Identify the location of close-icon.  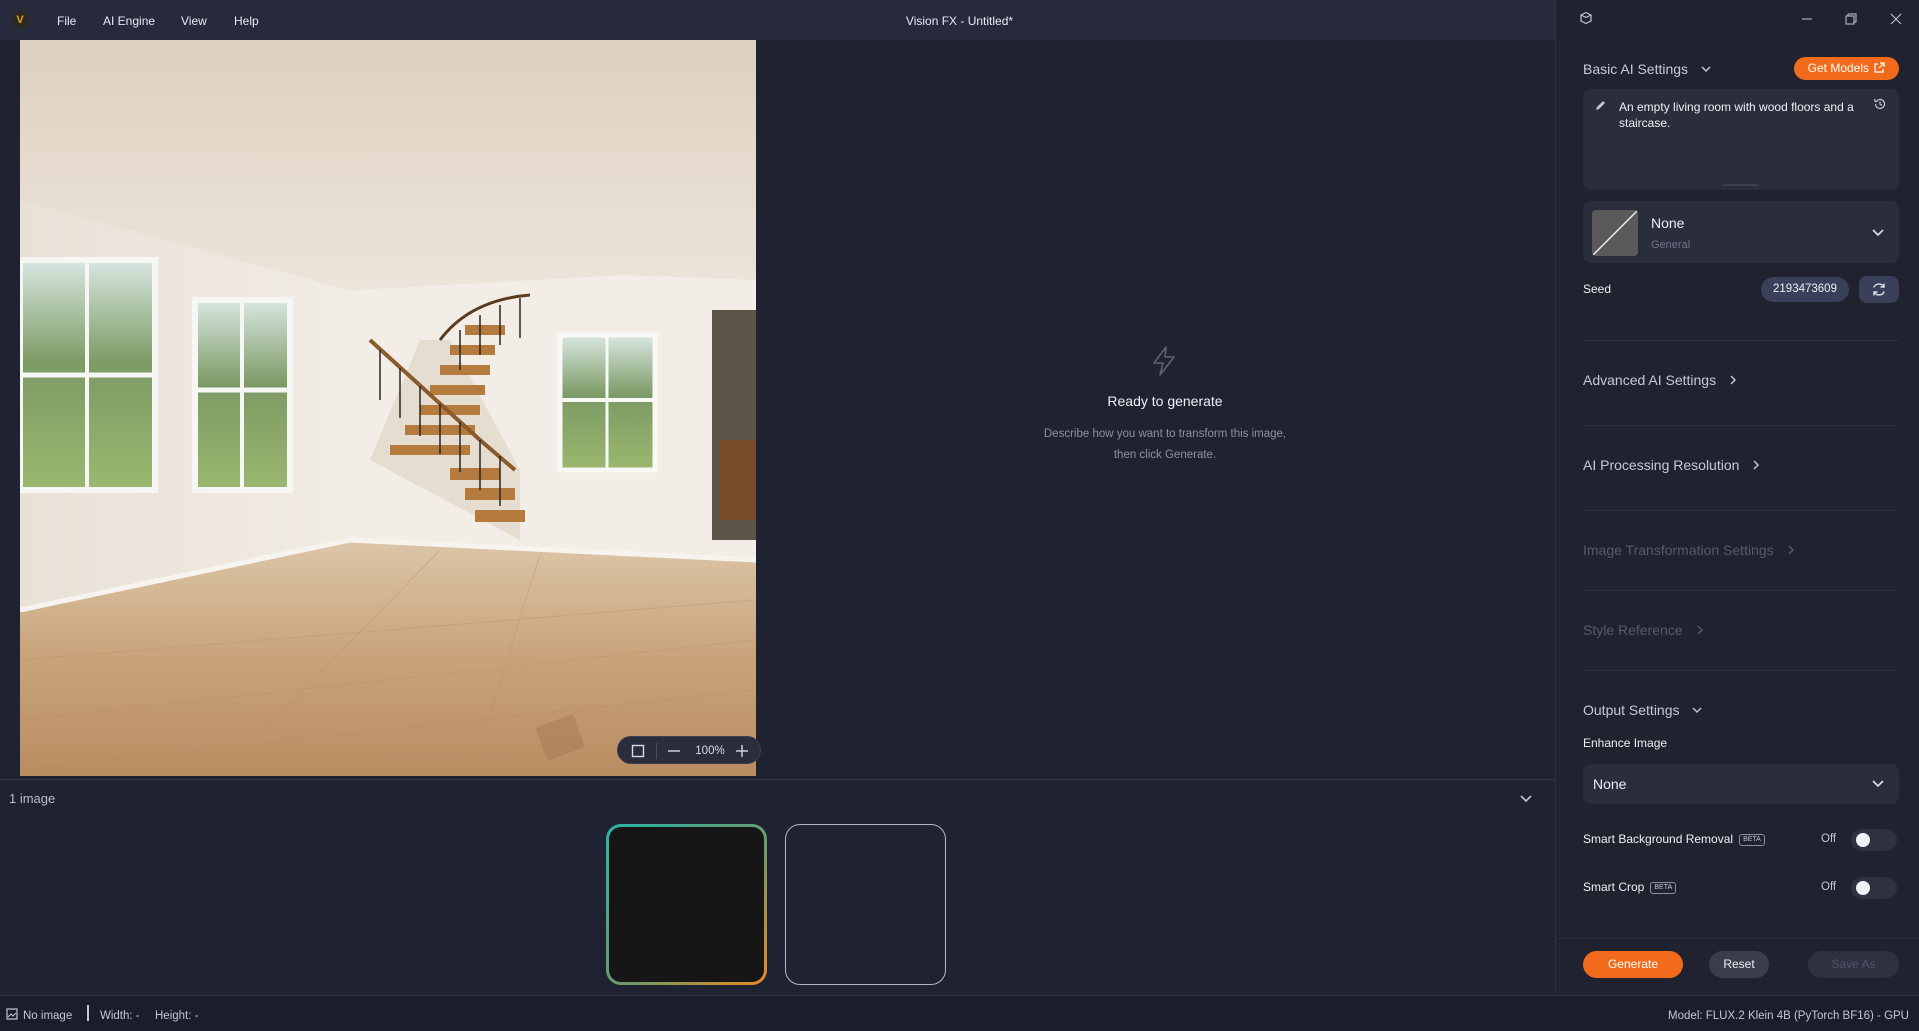
(1896, 20).